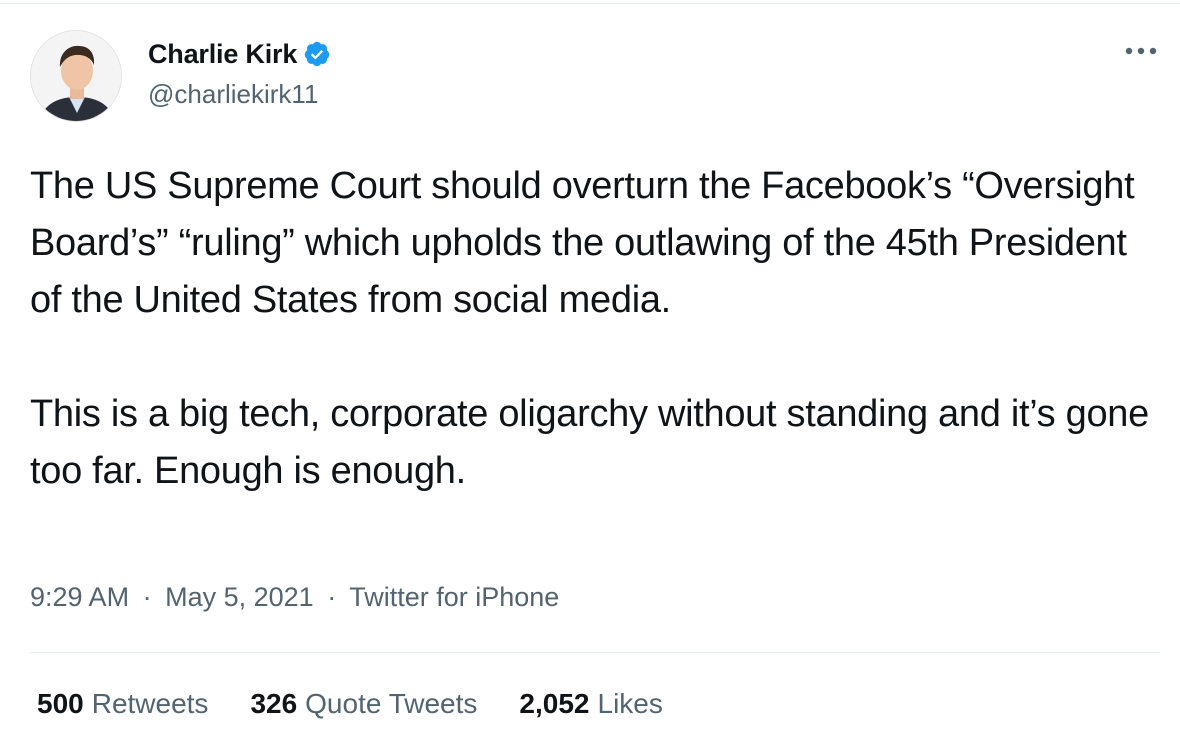 Image resolution: width=1180 pixels, height=748 pixels. Describe the element at coordinates (554, 703) in the screenshot. I see `likes-count: 2,052` at that location.